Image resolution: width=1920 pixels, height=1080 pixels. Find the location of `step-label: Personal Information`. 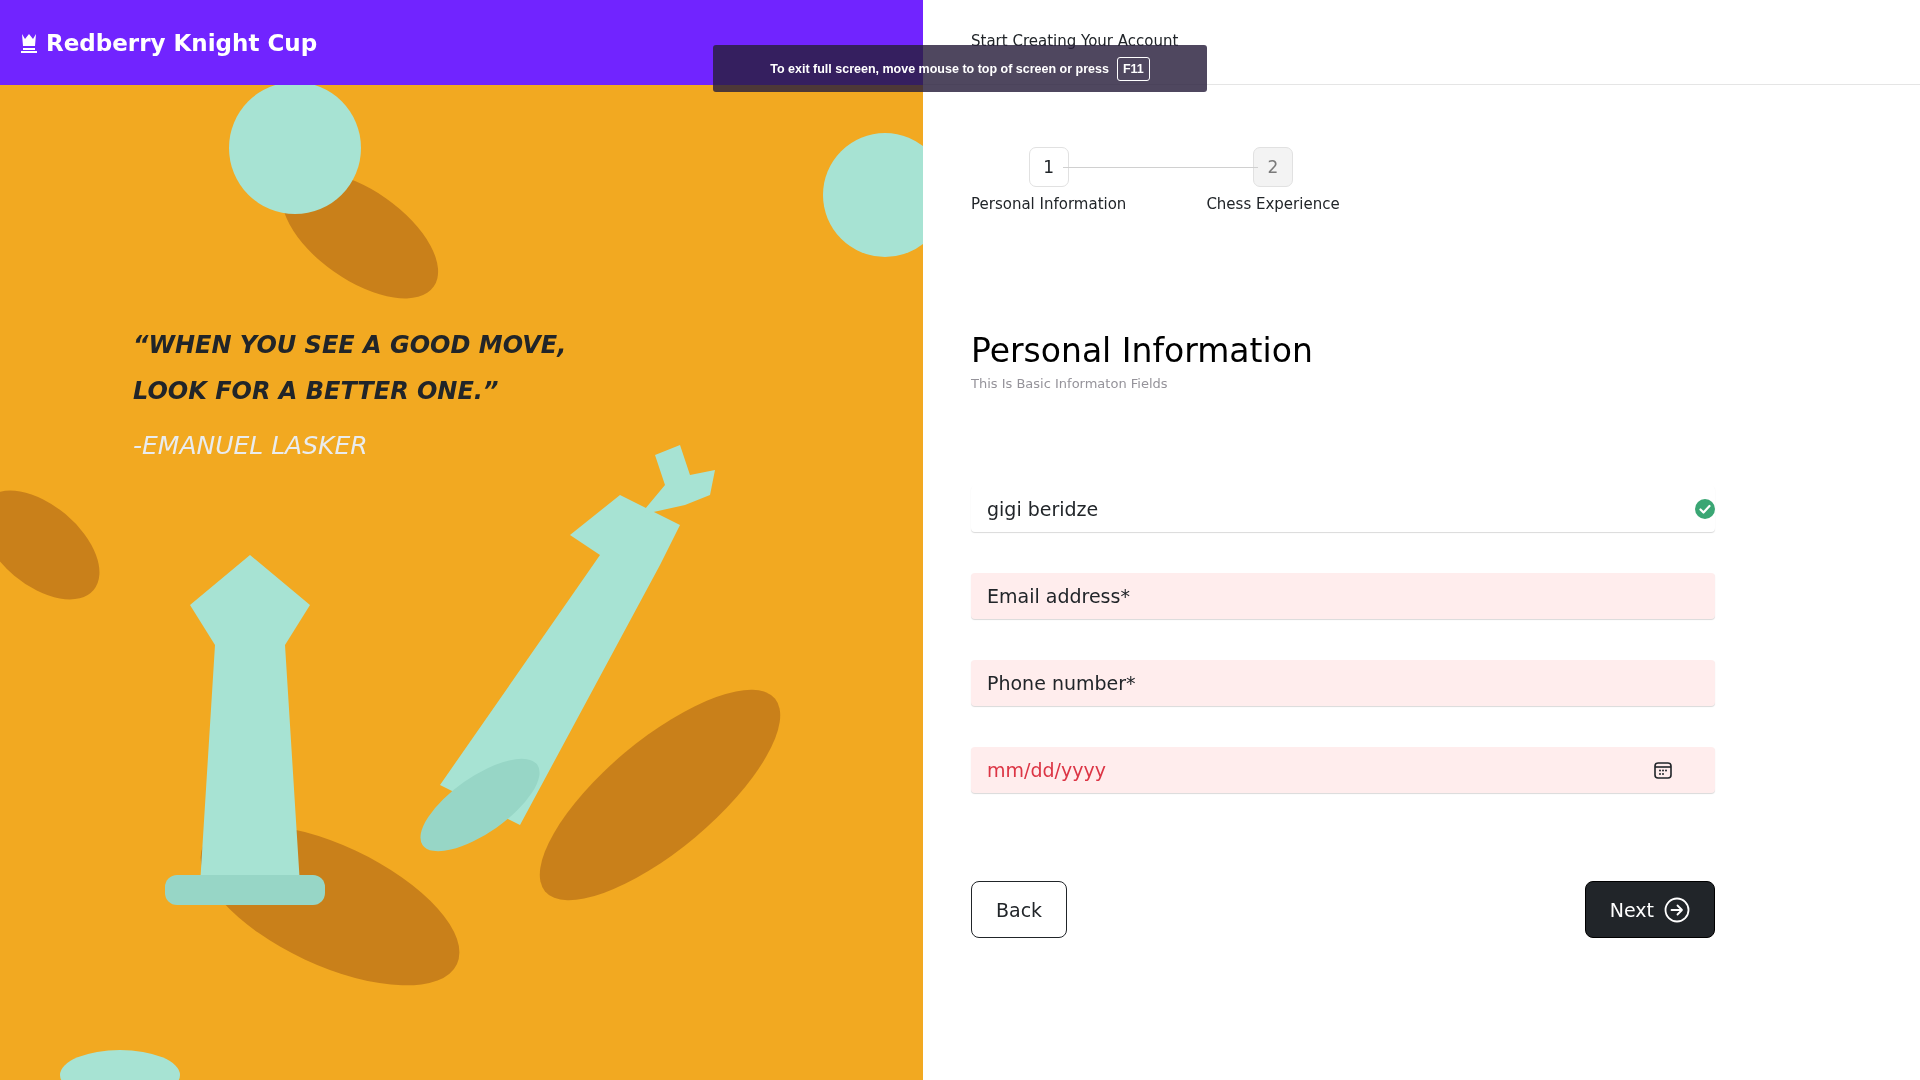

step-label: Personal Information is located at coordinates (1049, 204).